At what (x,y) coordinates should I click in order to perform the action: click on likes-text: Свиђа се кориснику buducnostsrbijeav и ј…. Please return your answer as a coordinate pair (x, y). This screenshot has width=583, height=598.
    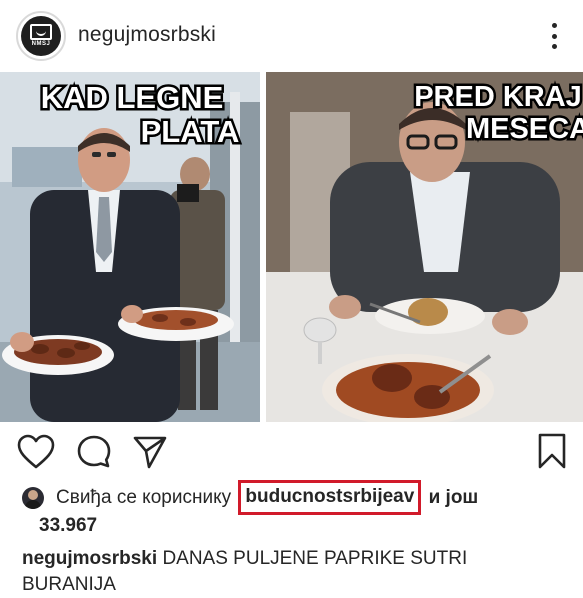
    Looking at the image, I should click on (267, 497).